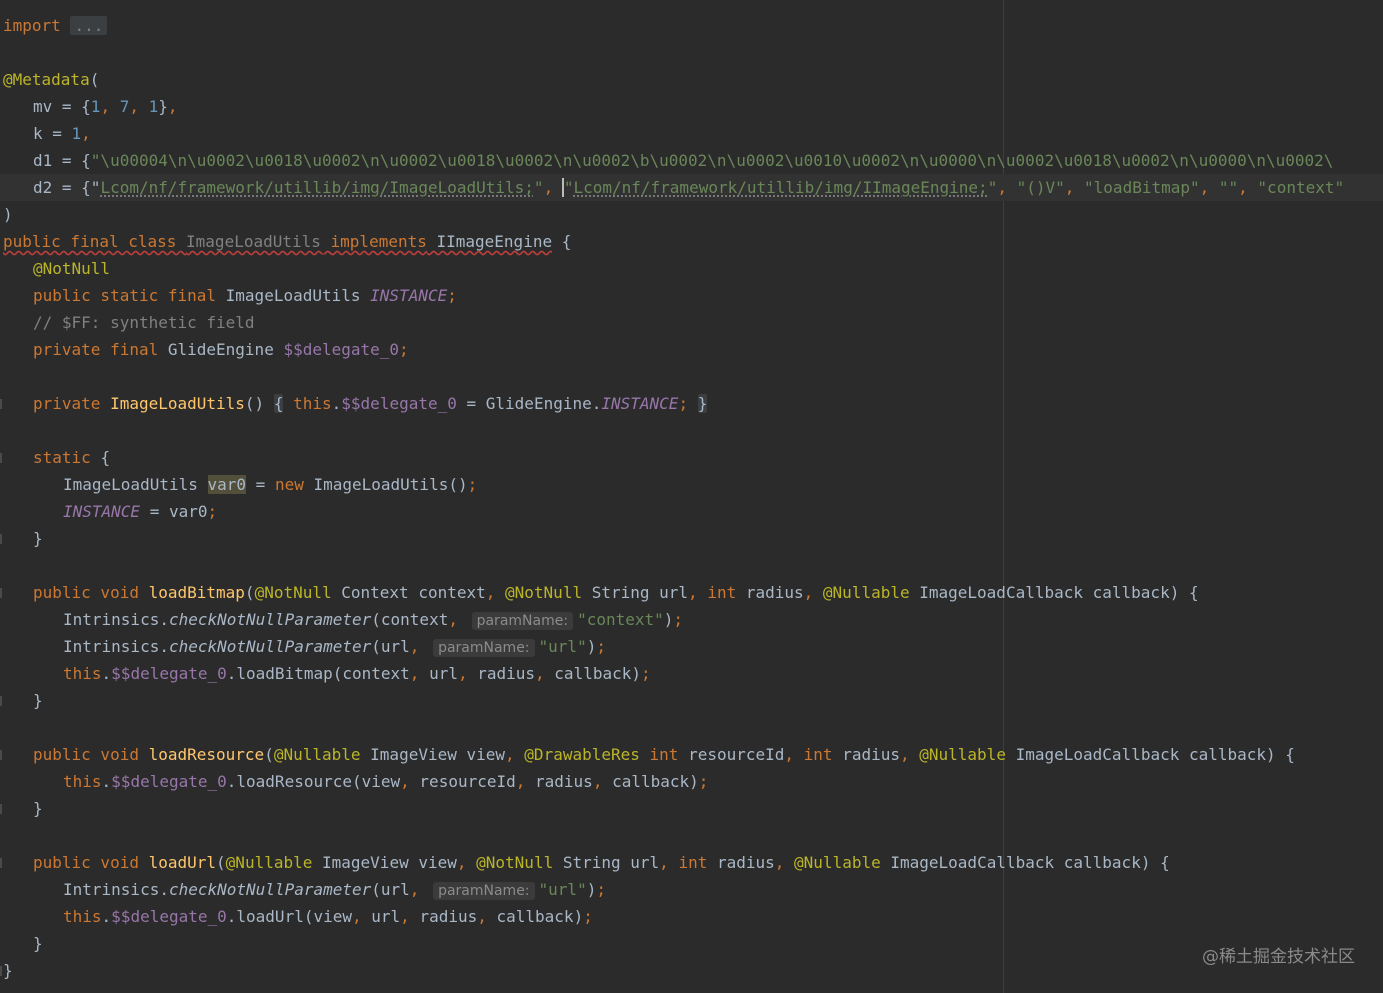 The height and width of the screenshot is (993, 1383). I want to click on code-token: ), so click(591, 889).